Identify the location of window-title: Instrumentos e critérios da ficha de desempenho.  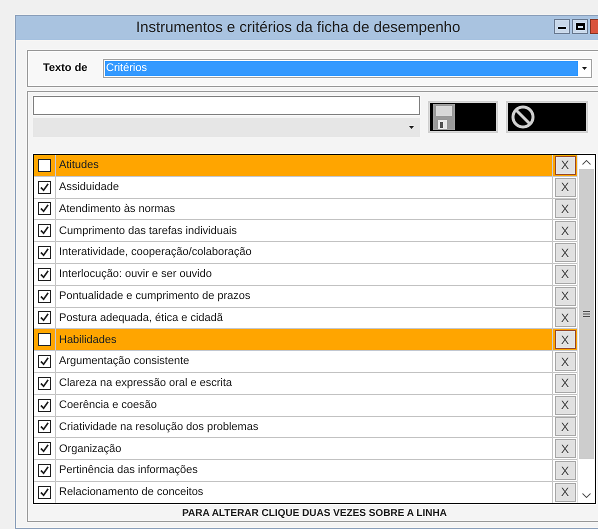
(298, 28).